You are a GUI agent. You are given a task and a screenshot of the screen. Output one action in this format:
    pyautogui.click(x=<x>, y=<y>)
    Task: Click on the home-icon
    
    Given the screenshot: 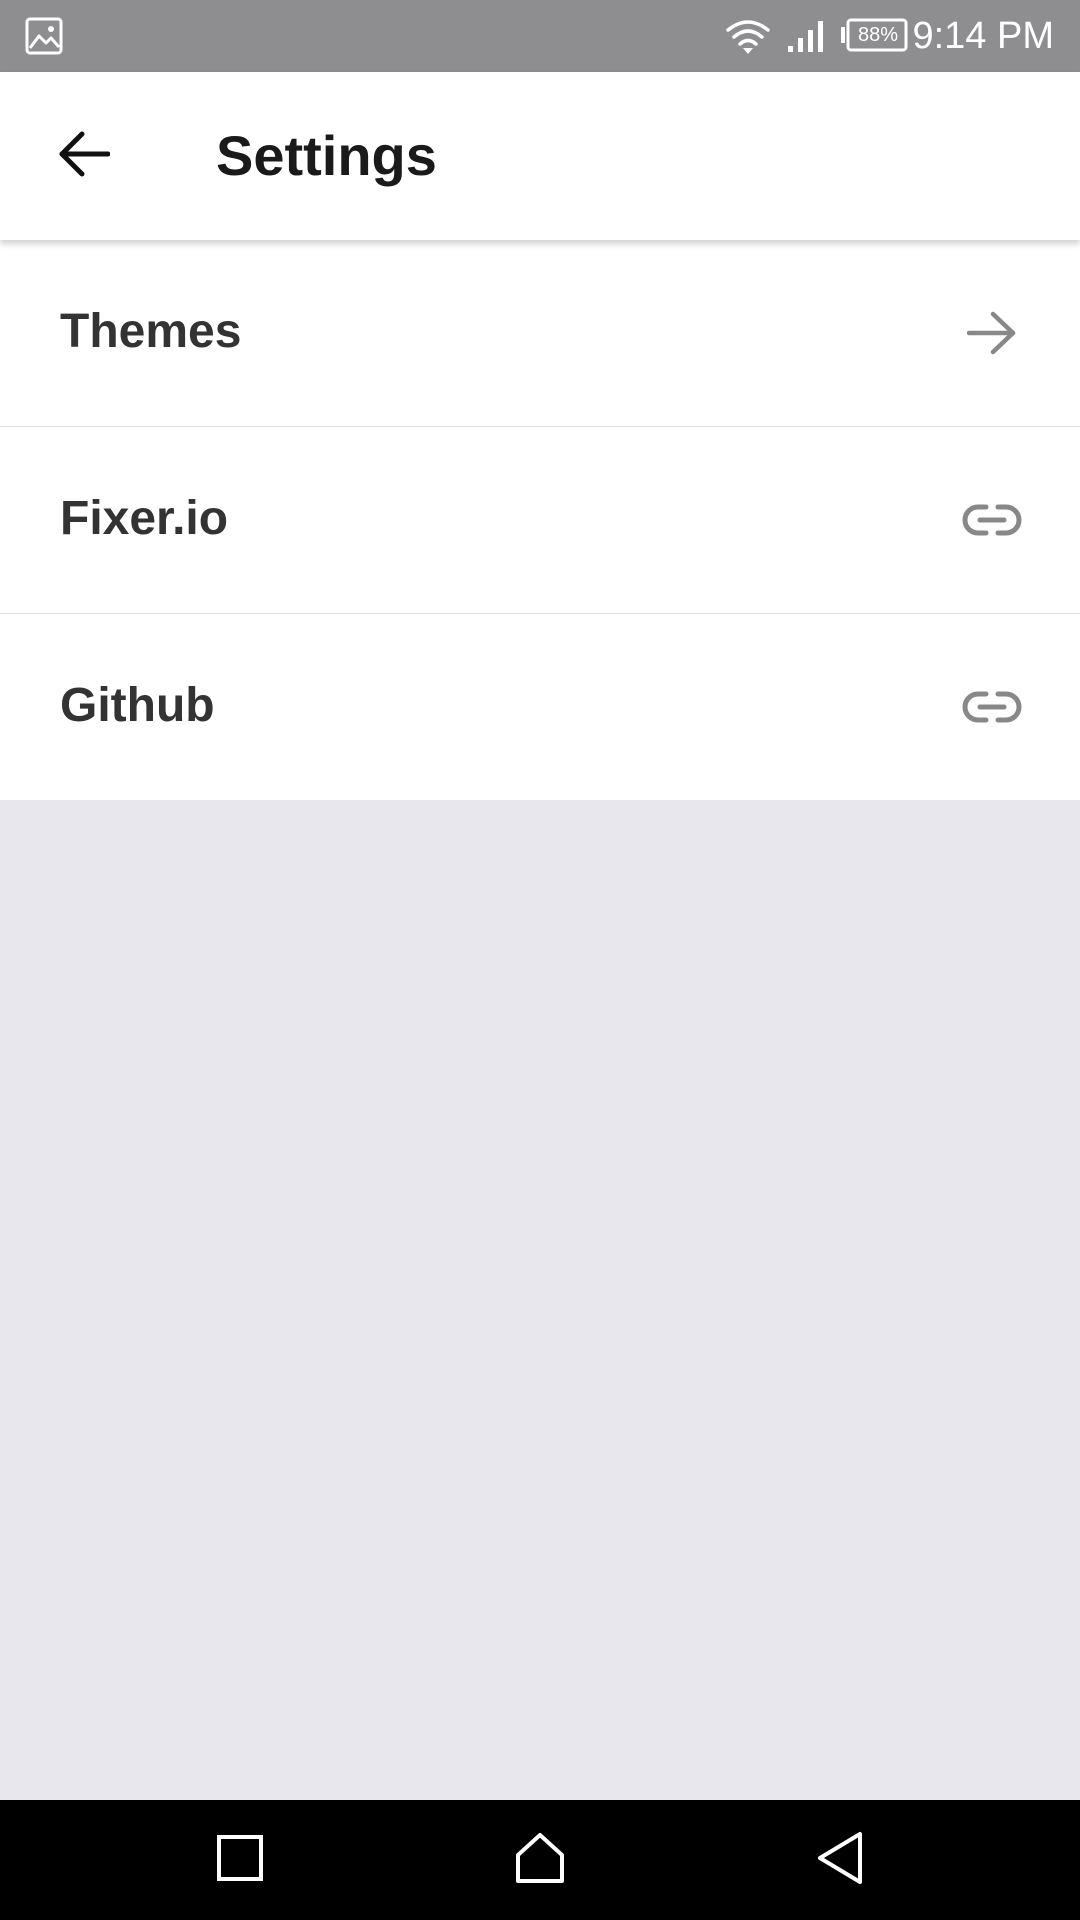 What is the action you would take?
    pyautogui.click(x=540, y=1860)
    